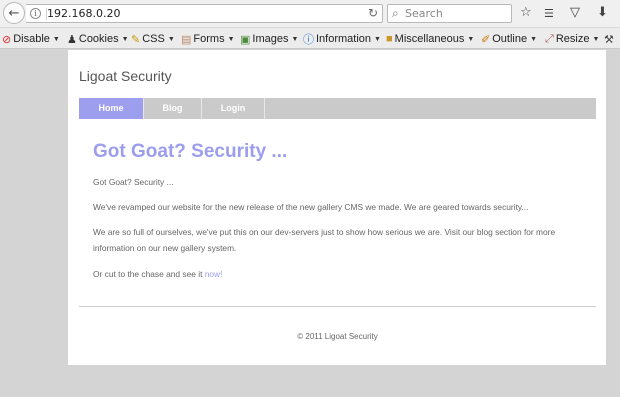 The width and height of the screenshot is (620, 397). What do you see at coordinates (7, 39) in the screenshot?
I see `no-sign-icon: ⊘` at bounding box center [7, 39].